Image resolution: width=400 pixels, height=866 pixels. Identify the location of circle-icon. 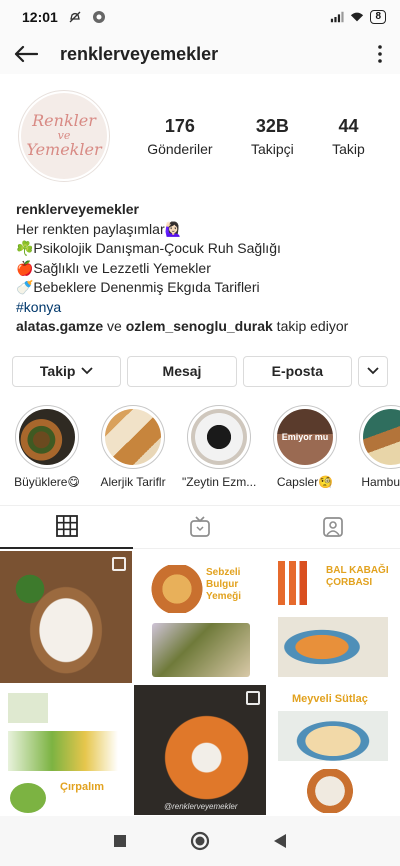
(200, 841).